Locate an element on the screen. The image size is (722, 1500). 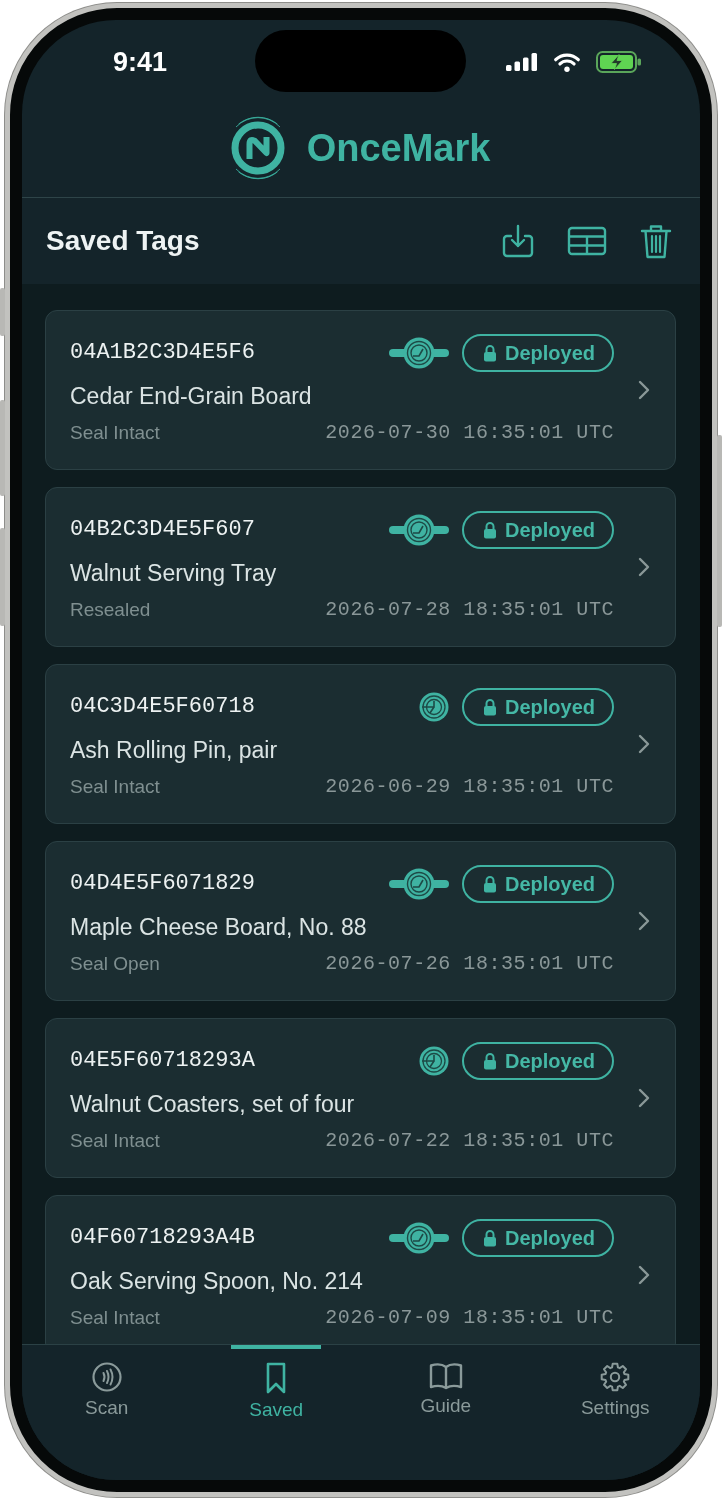
settings-icon is located at coordinates (615, 1377).